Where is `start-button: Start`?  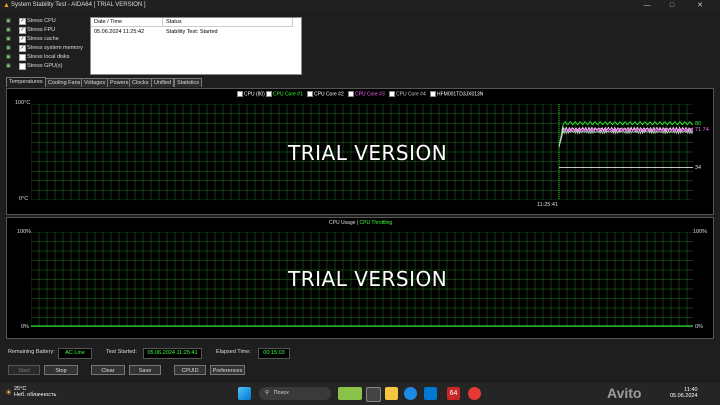
start-button: Start is located at coordinates (24, 370).